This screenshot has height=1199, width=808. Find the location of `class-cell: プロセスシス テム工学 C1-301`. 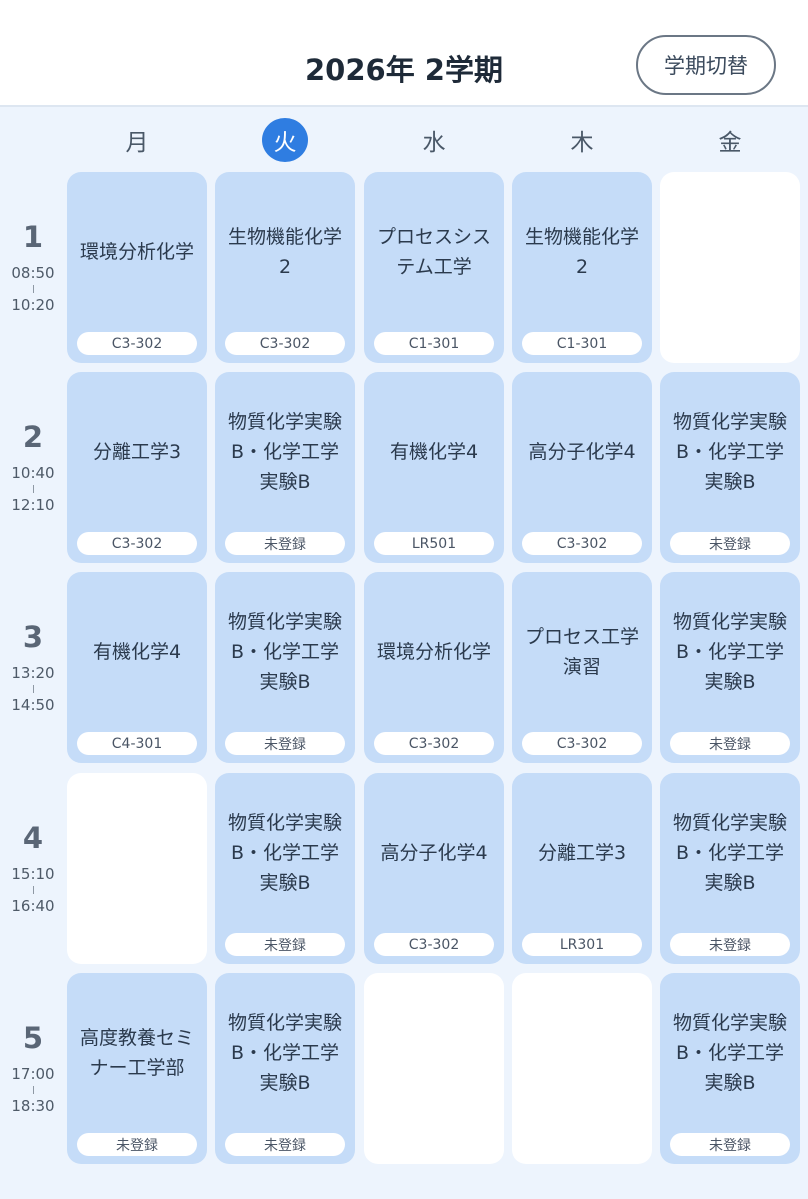

class-cell: プロセスシス テム工学 C1-301 is located at coordinates (434, 267).